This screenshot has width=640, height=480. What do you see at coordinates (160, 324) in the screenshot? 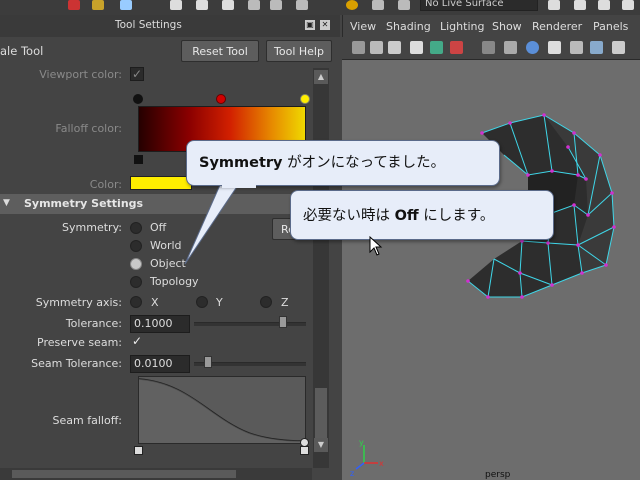
I see `tolerance-field: 0.1000` at bounding box center [160, 324].